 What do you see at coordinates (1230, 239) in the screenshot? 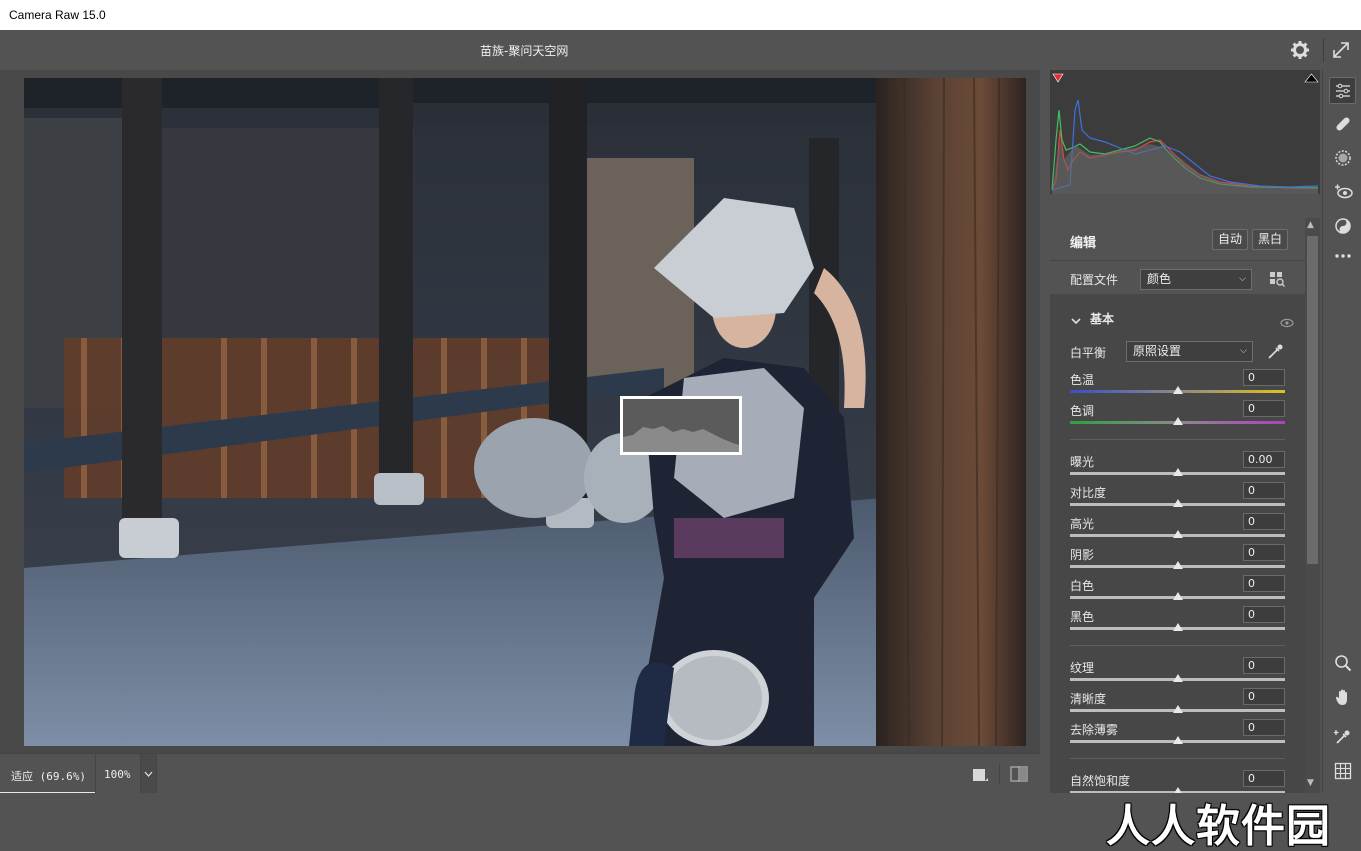
I see `auto-button: 自动` at bounding box center [1230, 239].